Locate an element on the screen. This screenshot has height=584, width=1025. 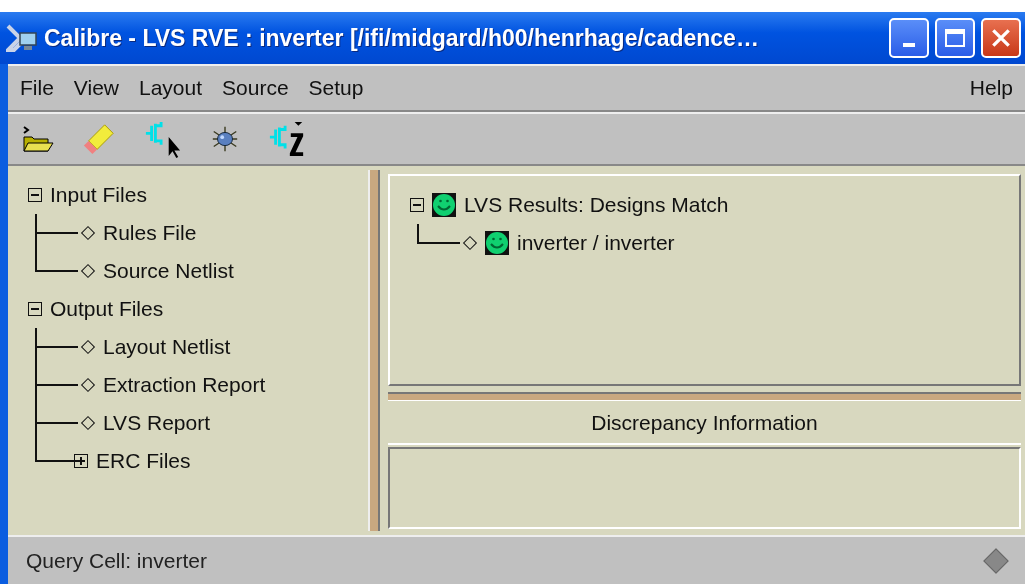
tree-item: LVS Results: Designs Match is located at coordinates (596, 205).